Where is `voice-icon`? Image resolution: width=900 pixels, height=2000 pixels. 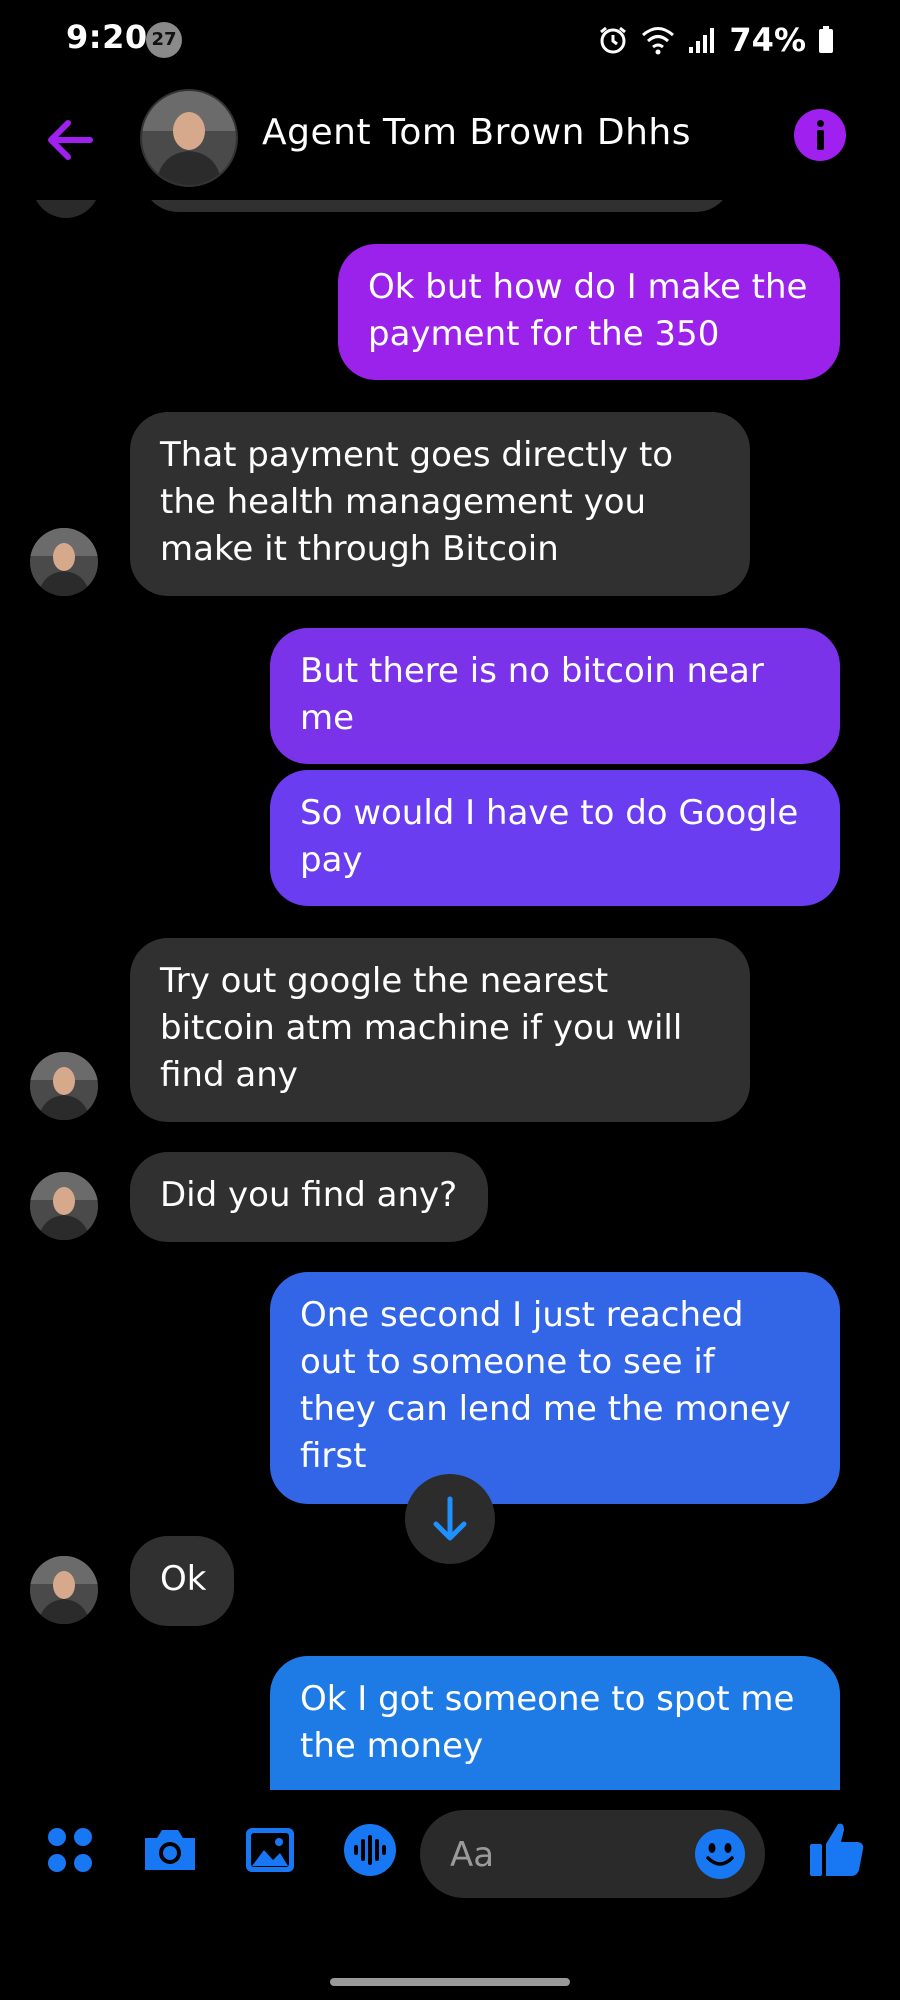 voice-icon is located at coordinates (370, 1850).